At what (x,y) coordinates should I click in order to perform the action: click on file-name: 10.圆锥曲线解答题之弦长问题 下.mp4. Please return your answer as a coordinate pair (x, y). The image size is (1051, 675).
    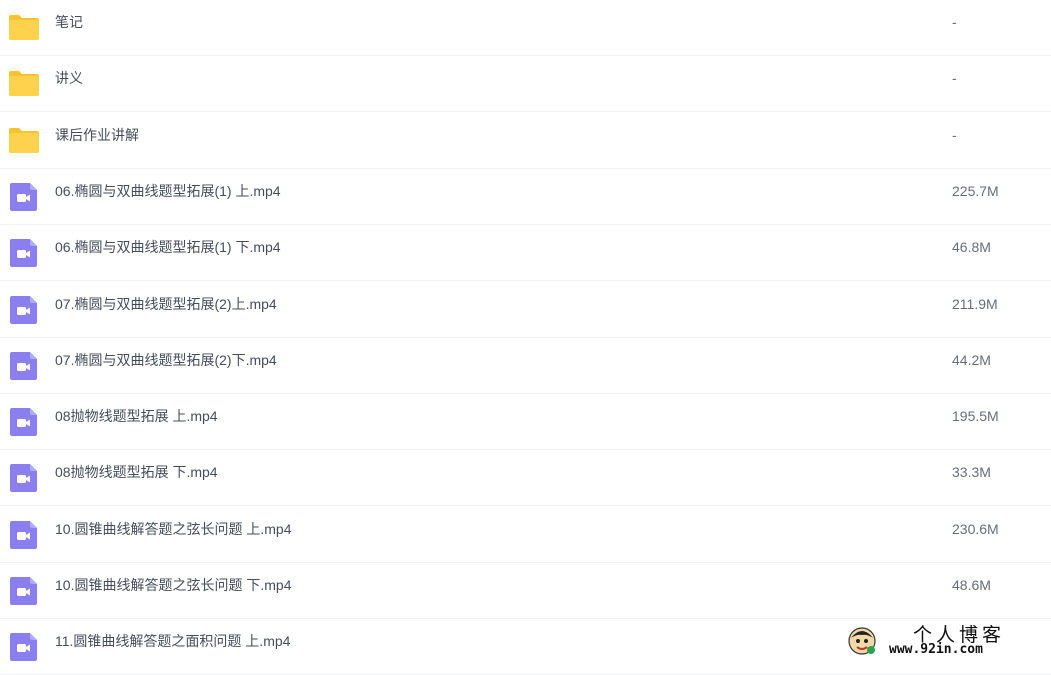
    Looking at the image, I should click on (173, 585).